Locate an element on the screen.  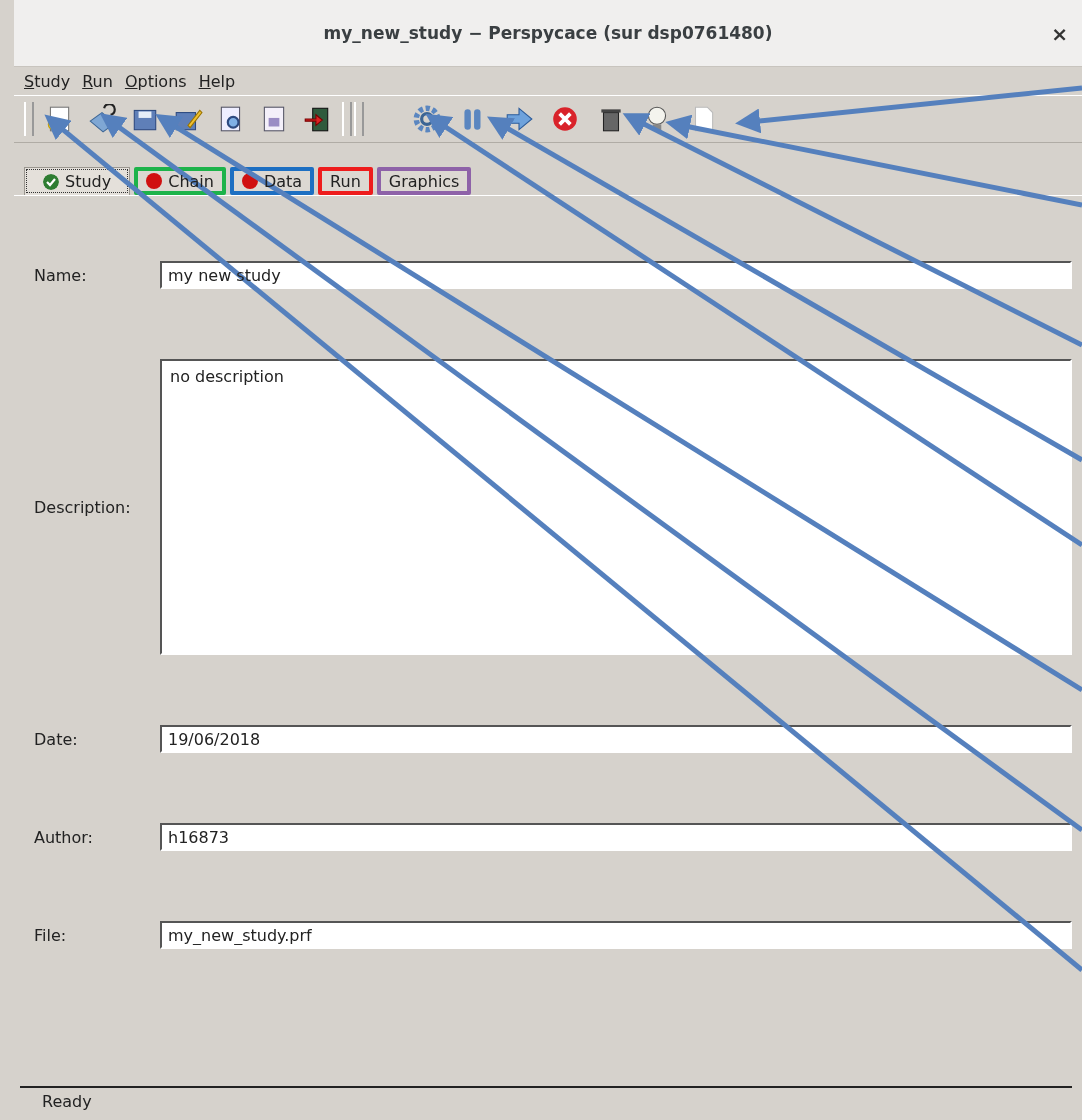
field-label: Description: is located at coordinates (83, 507).